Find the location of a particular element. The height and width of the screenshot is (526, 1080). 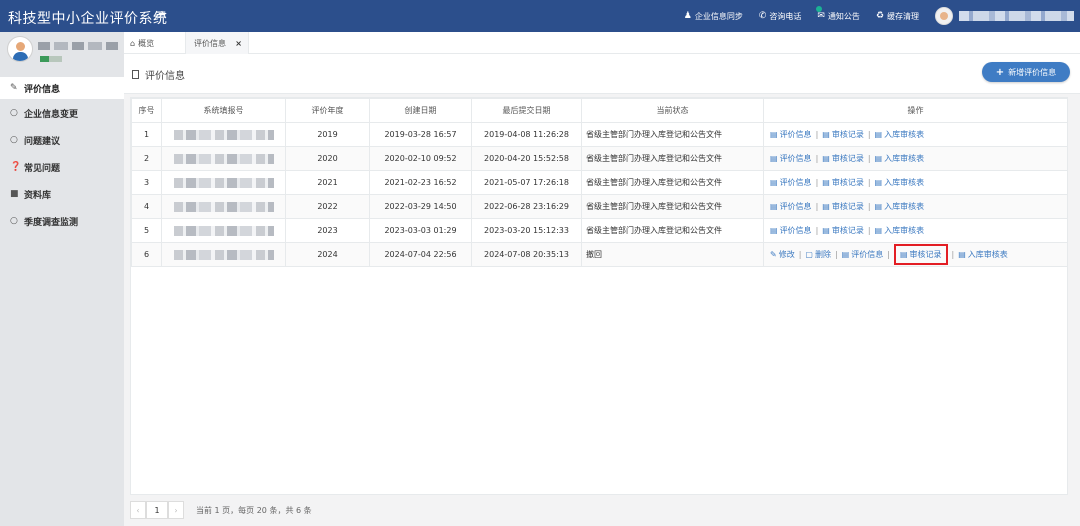

edit-icon: ✎ is located at coordinates (14, 88).